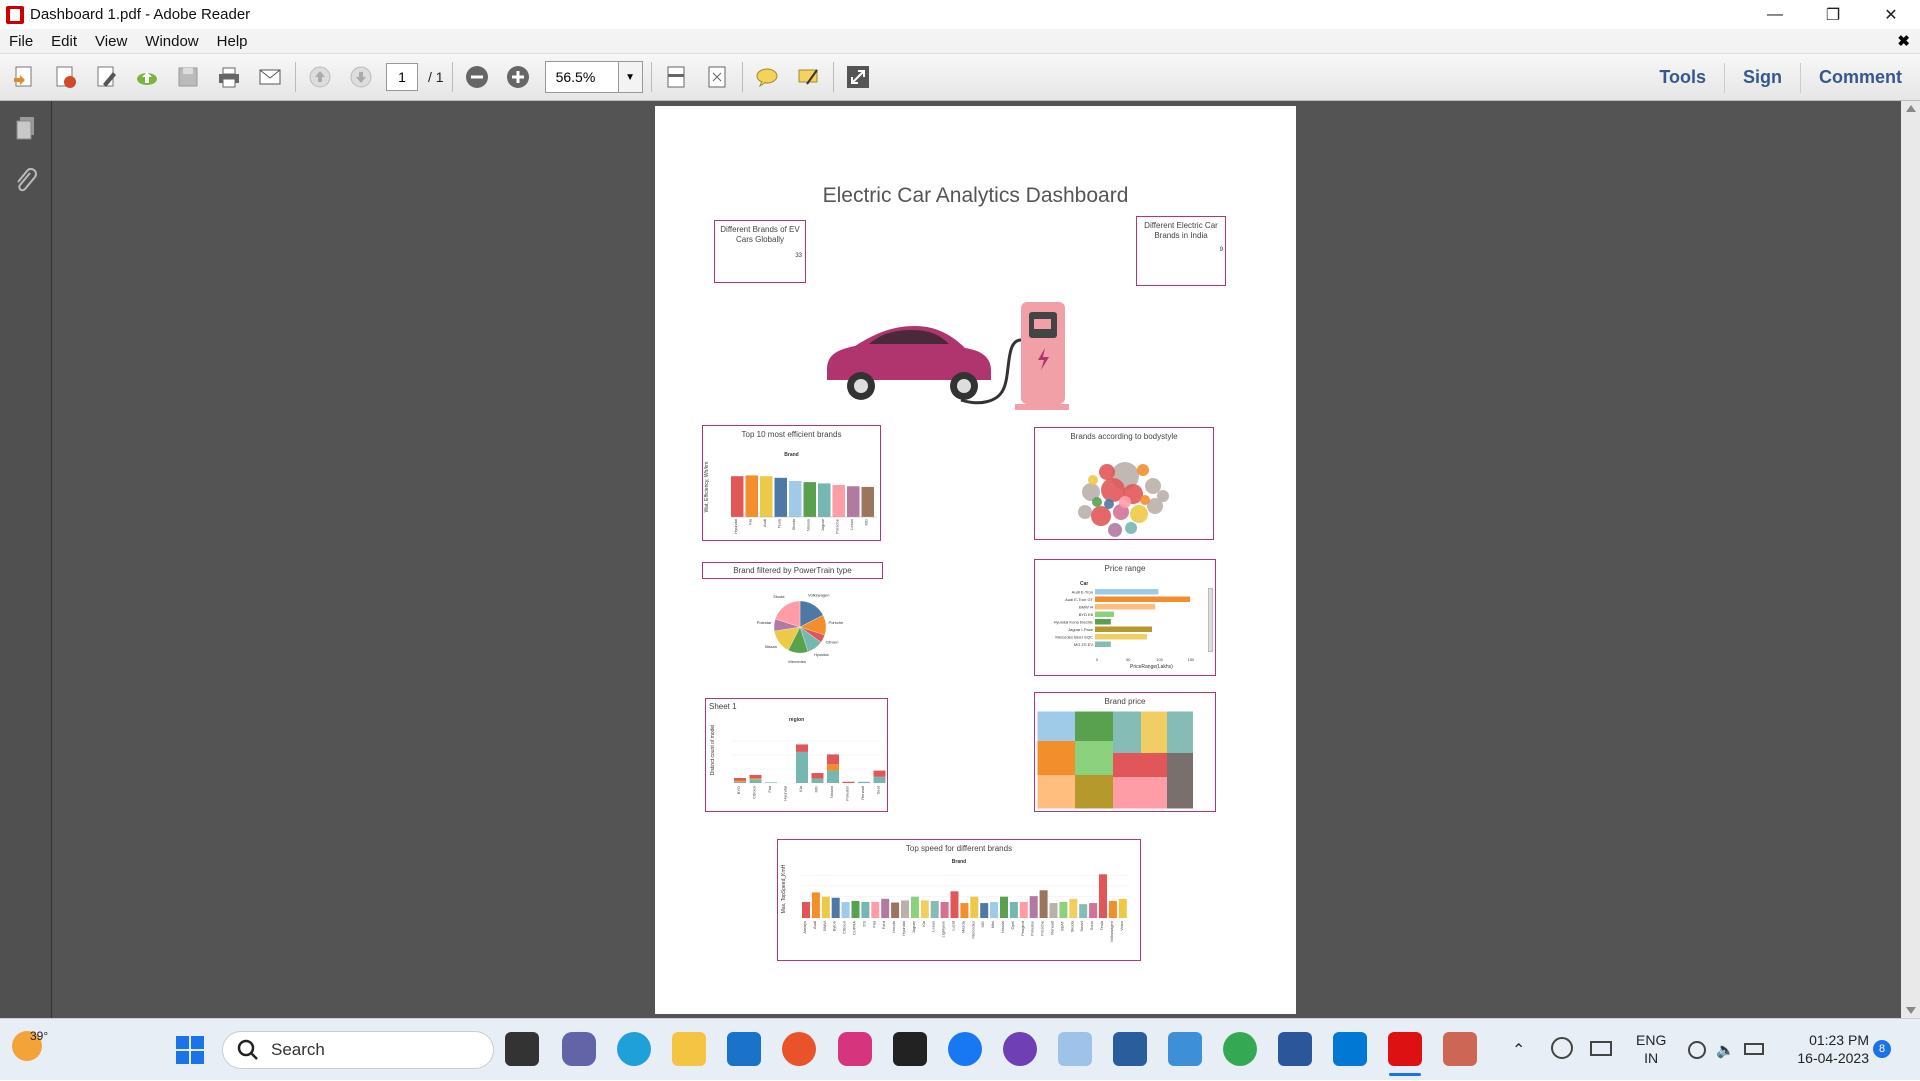 Image resolution: width=1920 pixels, height=1081 pixels. What do you see at coordinates (1891, 14) in the screenshot?
I see `close-button: ✕` at bounding box center [1891, 14].